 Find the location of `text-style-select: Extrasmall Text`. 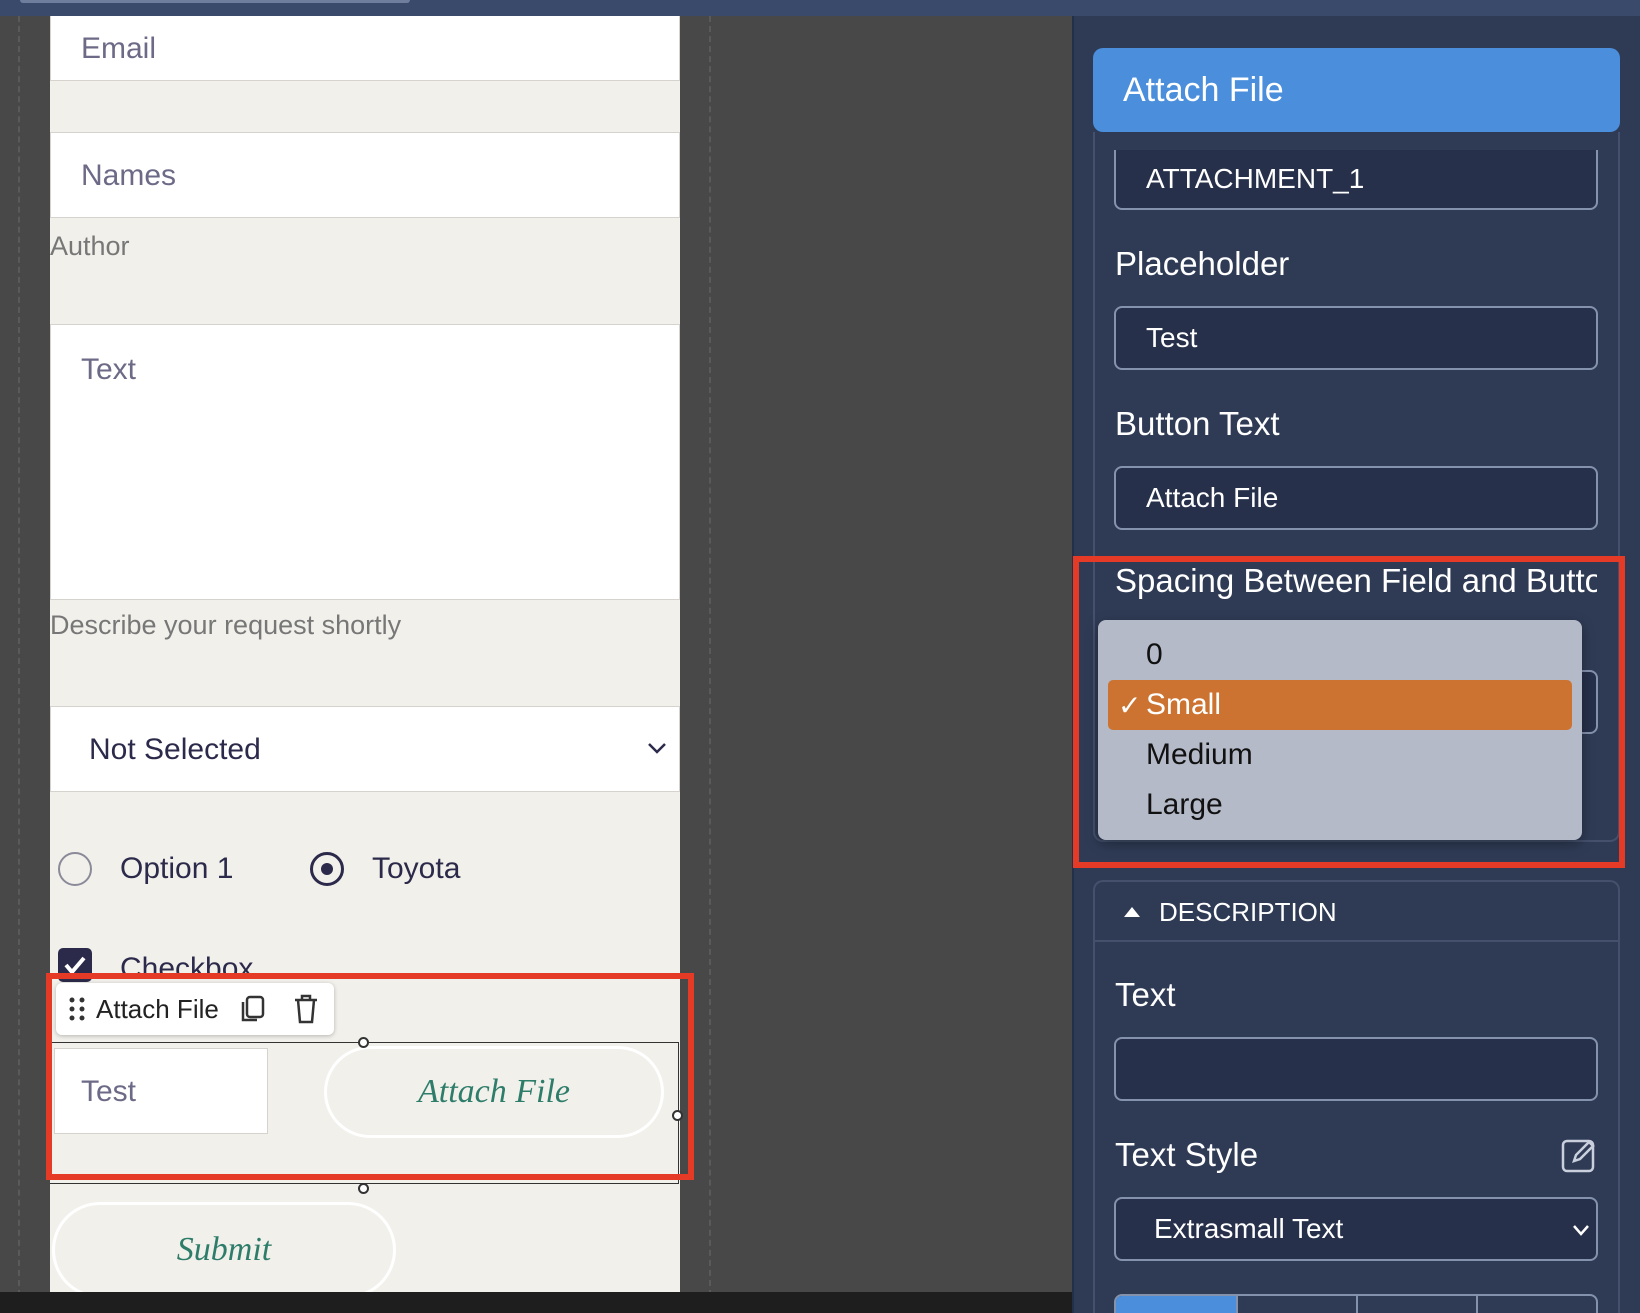

text-style-select: Extrasmall Text is located at coordinates (1356, 1229).